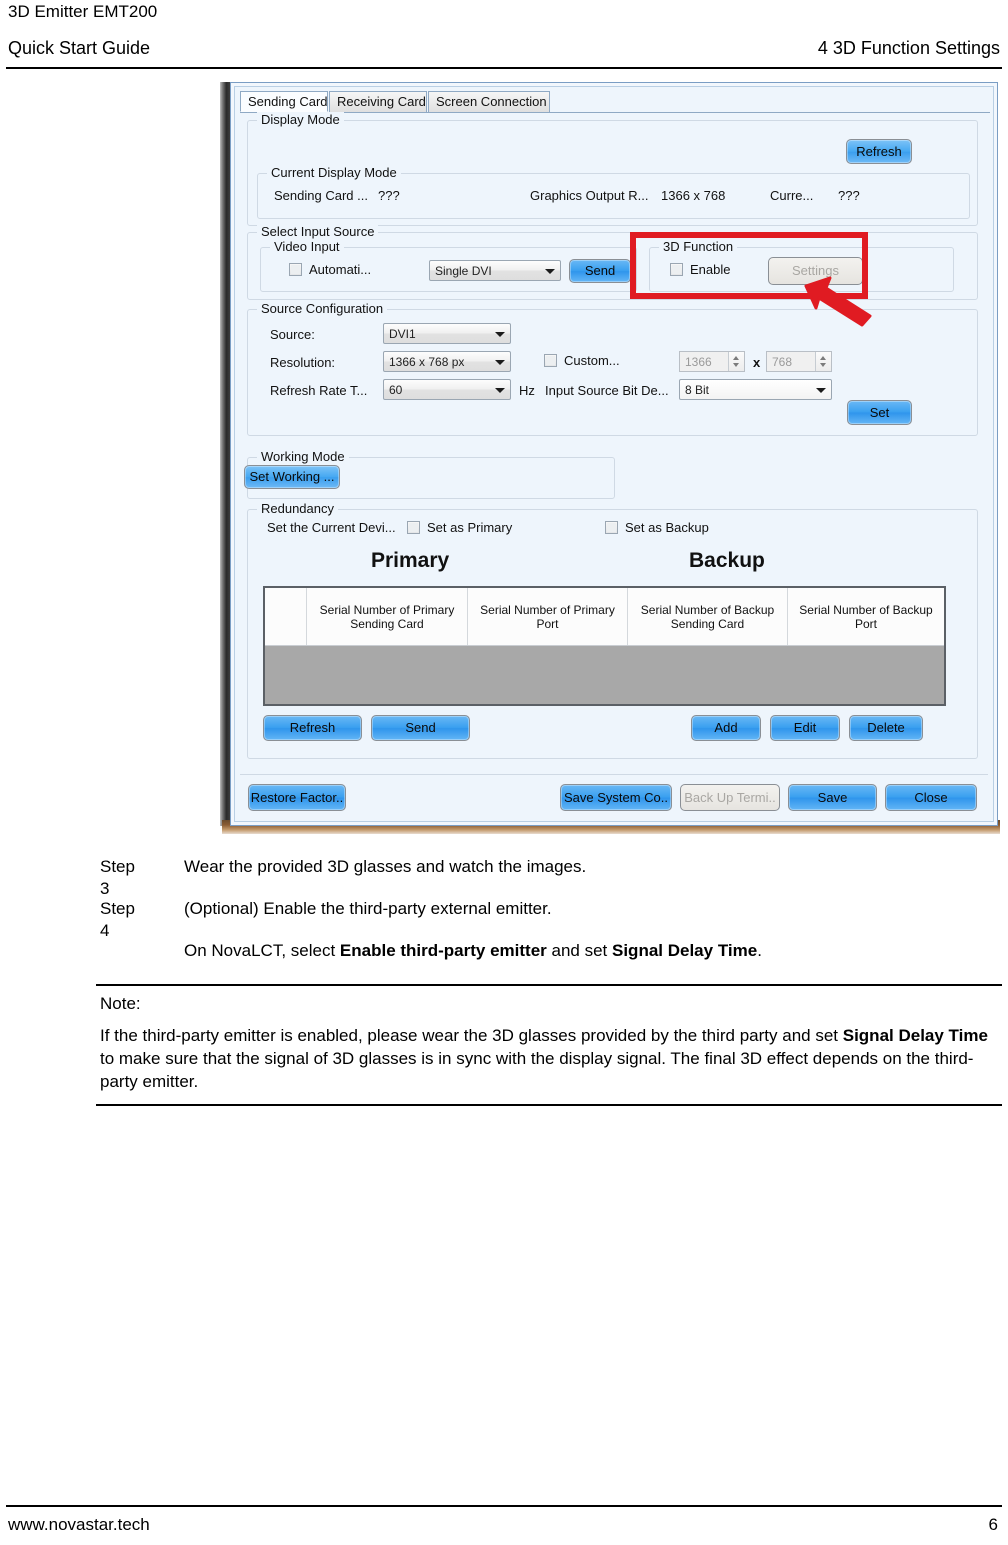 This screenshot has width=1008, height=1545. Describe the element at coordinates (334, 172) in the screenshot. I see `current-display-mode-title: Current Display Mode` at that location.